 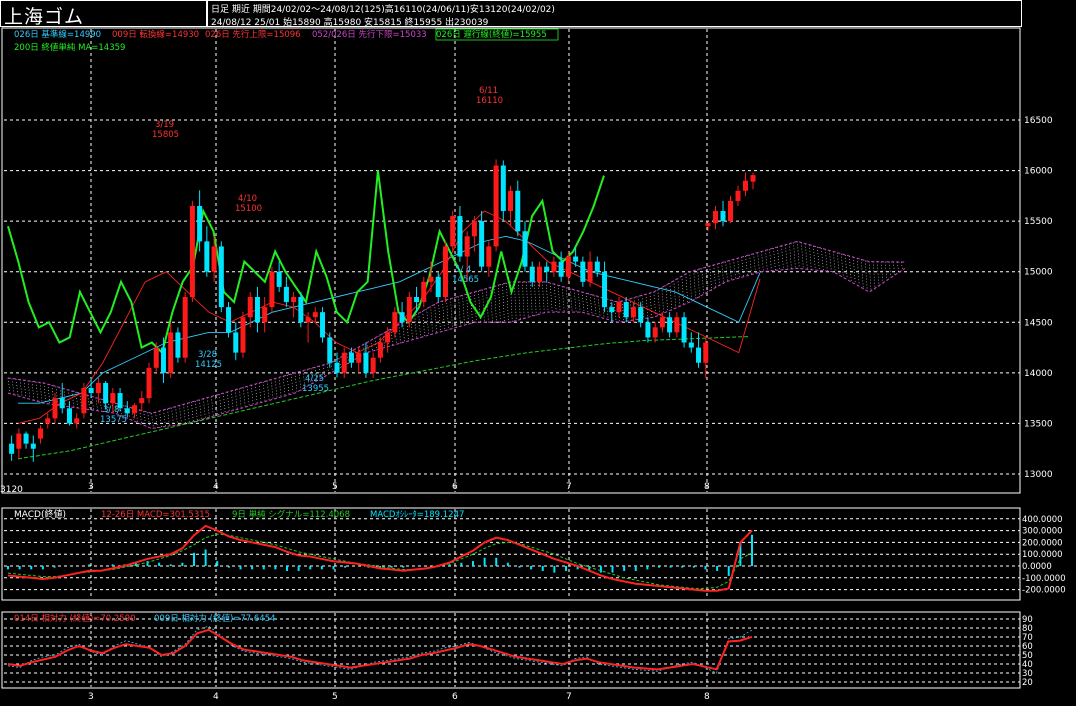 What do you see at coordinates (369, 34) in the screenshot?
I see `legend-senkou-b: 052/026日 先行下限=15033` at bounding box center [369, 34].